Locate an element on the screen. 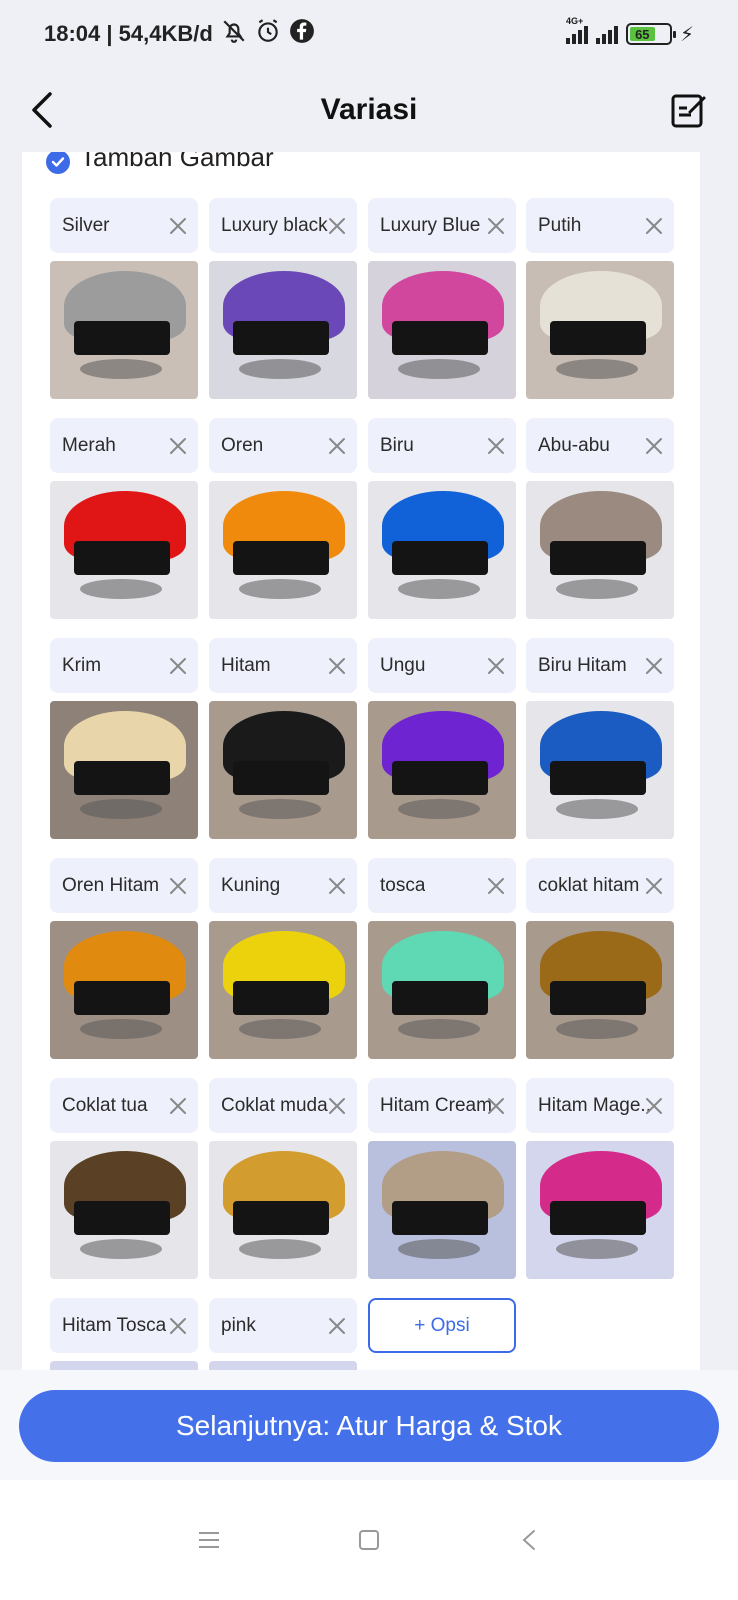 Image resolution: width=738 pixels, height=1600 pixels. variant-chip: Hitam Tosca is located at coordinates (124, 1325).